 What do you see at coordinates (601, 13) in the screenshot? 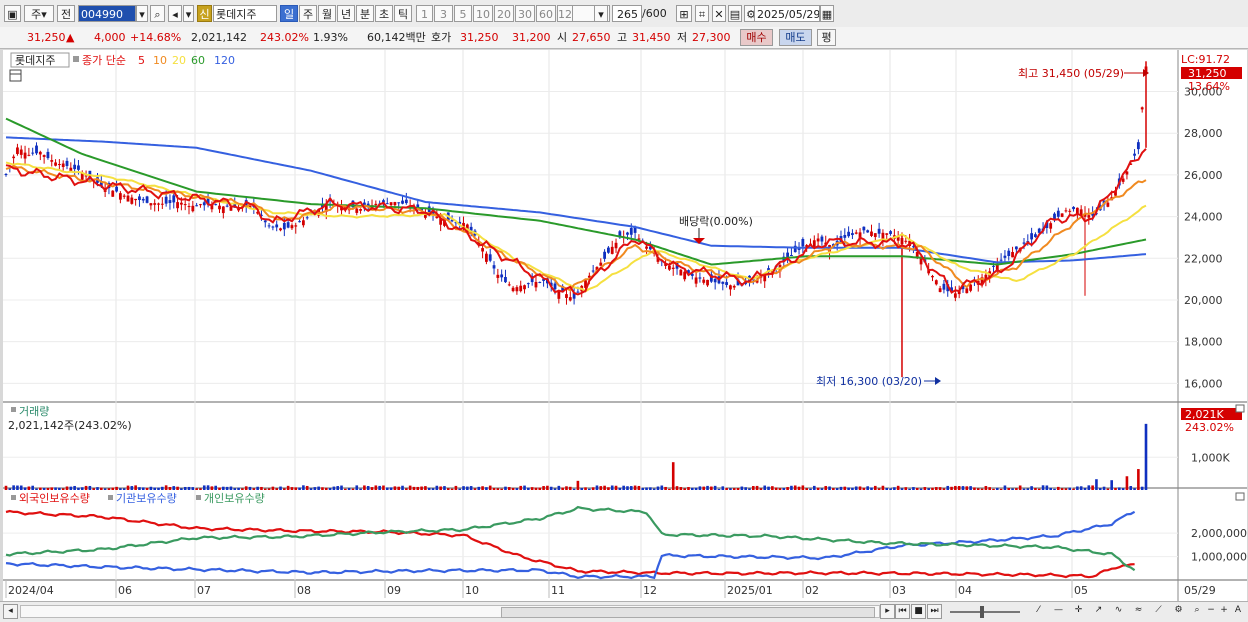
I see `interval-dropdown-icon: ▾` at bounding box center [601, 13].